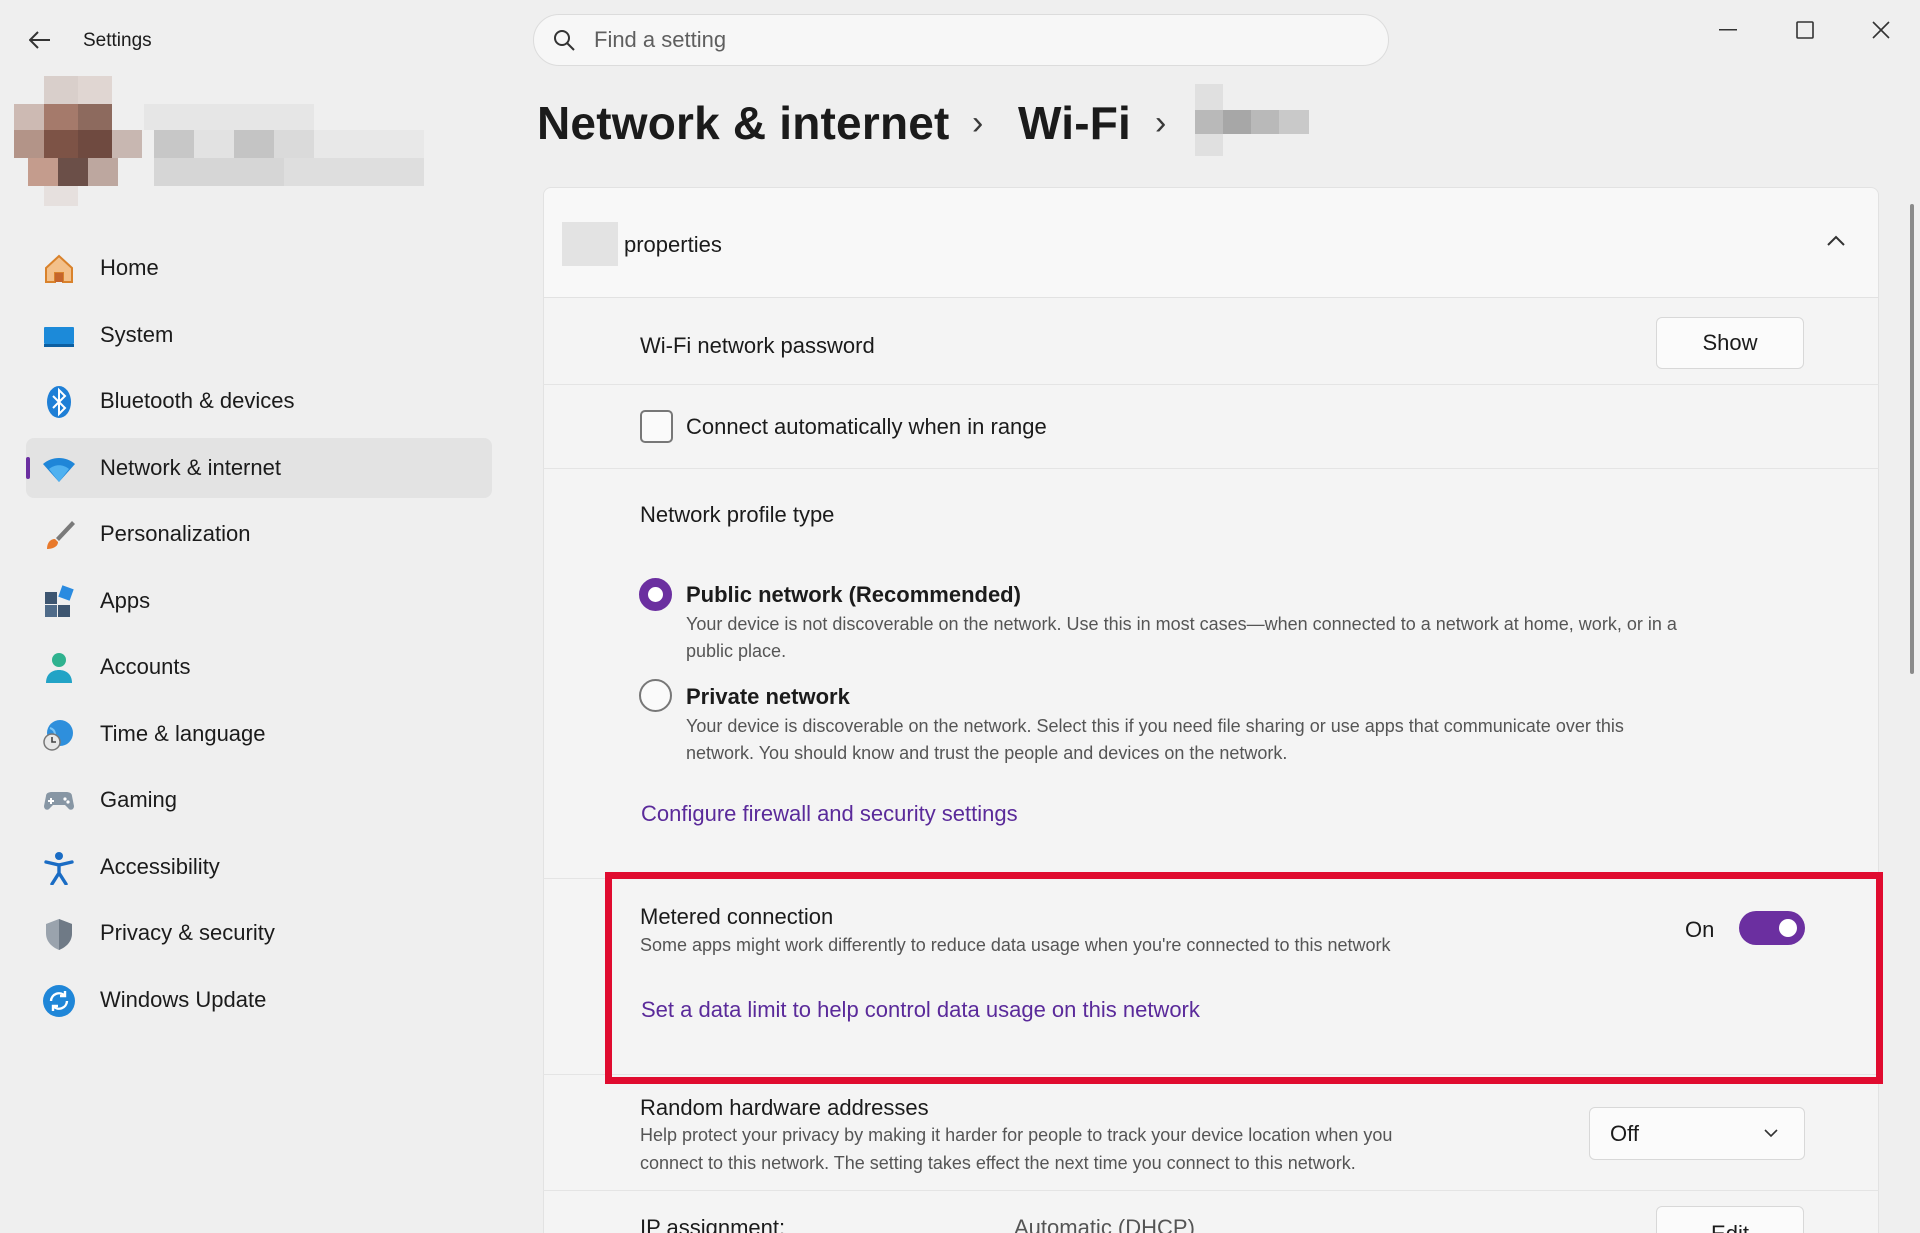 The width and height of the screenshot is (1920, 1233). I want to click on sidebar-item-privacy: Privacy & security, so click(259, 933).